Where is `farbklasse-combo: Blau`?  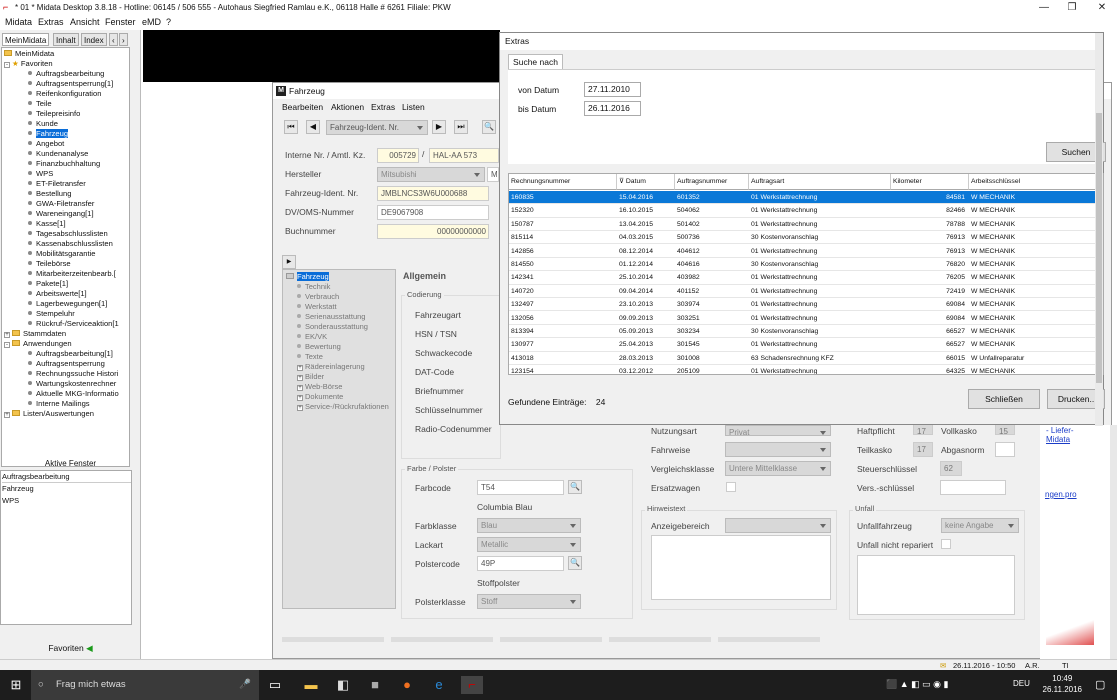
farbklasse-combo: Blau is located at coordinates (529, 525).